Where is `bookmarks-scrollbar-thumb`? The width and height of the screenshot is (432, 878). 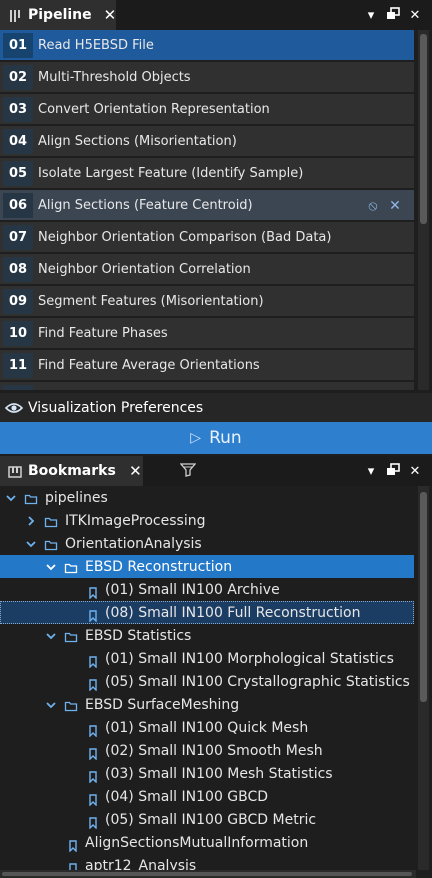
bookmarks-scrollbar-thumb is located at coordinates (423, 597).